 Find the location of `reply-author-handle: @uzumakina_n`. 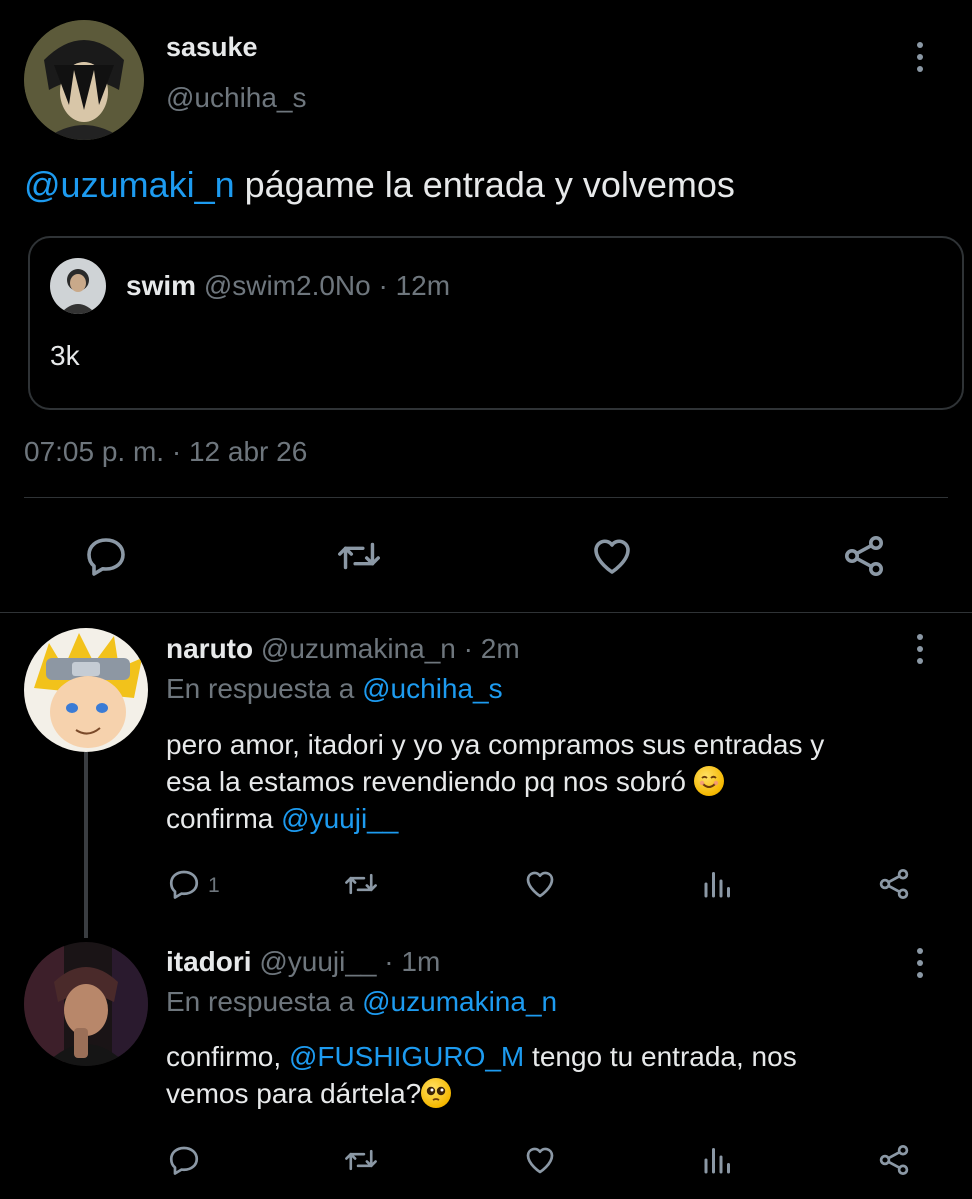

reply-author-handle: @uzumakina_n is located at coordinates (358, 648).